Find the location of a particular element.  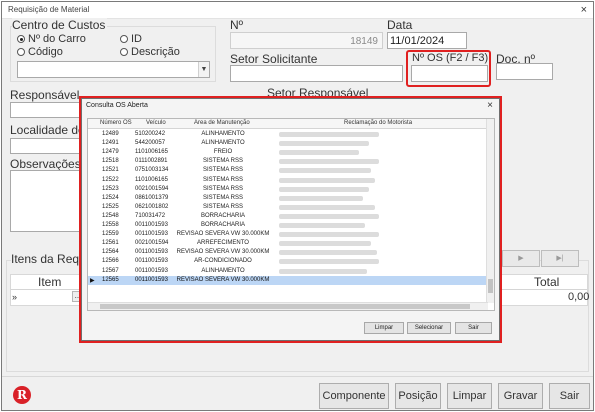

os-row: 12522 1101006165 SISTEMA RSS is located at coordinates (288, 180).